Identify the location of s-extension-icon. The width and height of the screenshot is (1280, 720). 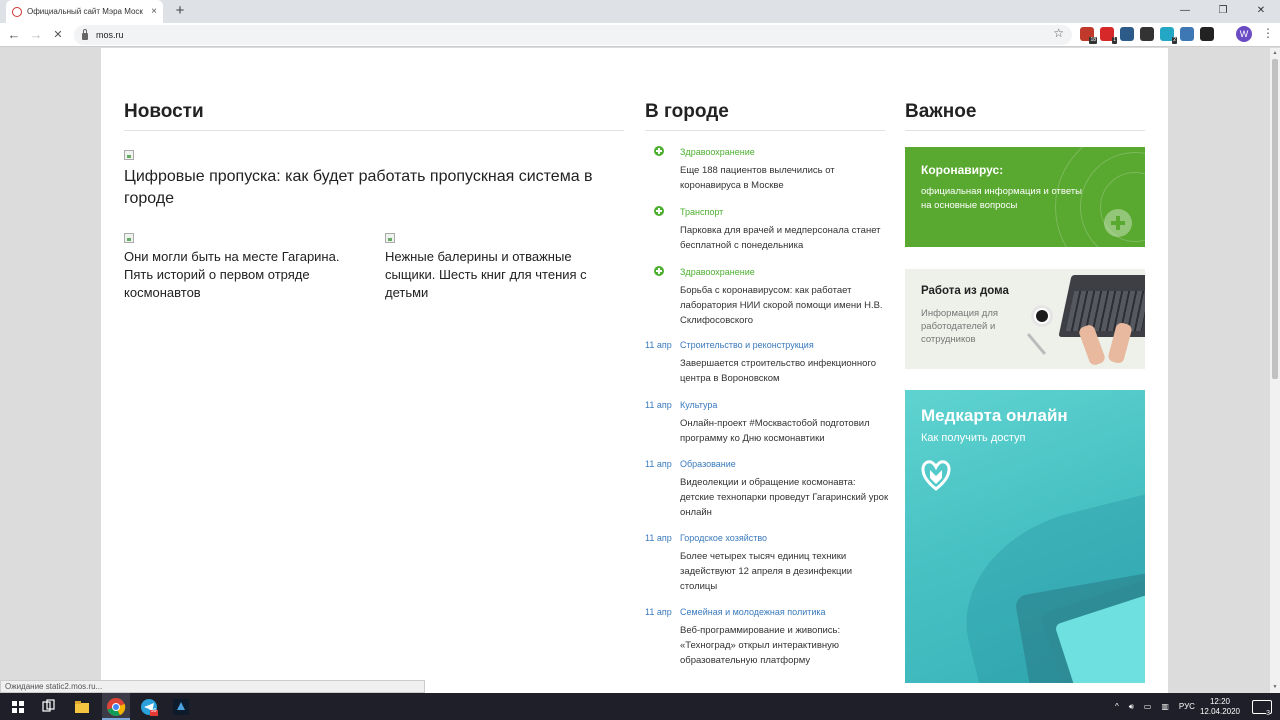
(1147, 34).